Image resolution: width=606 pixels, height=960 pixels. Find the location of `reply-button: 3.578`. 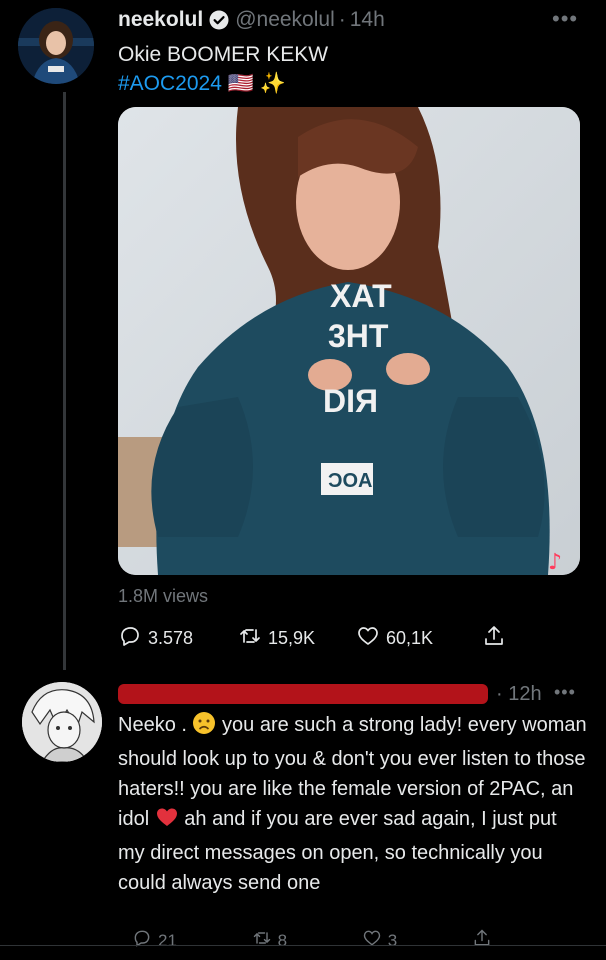

reply-button: 3.578 is located at coordinates (178, 638).